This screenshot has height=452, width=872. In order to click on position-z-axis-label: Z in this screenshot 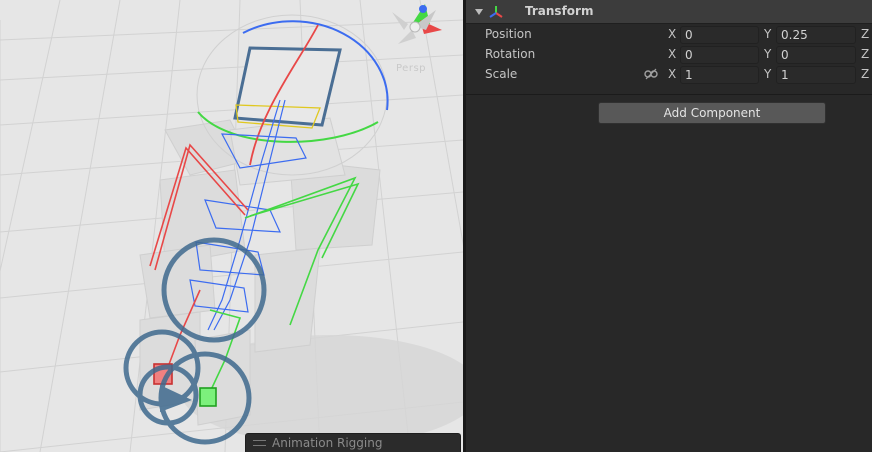, I will do `click(865, 34)`.